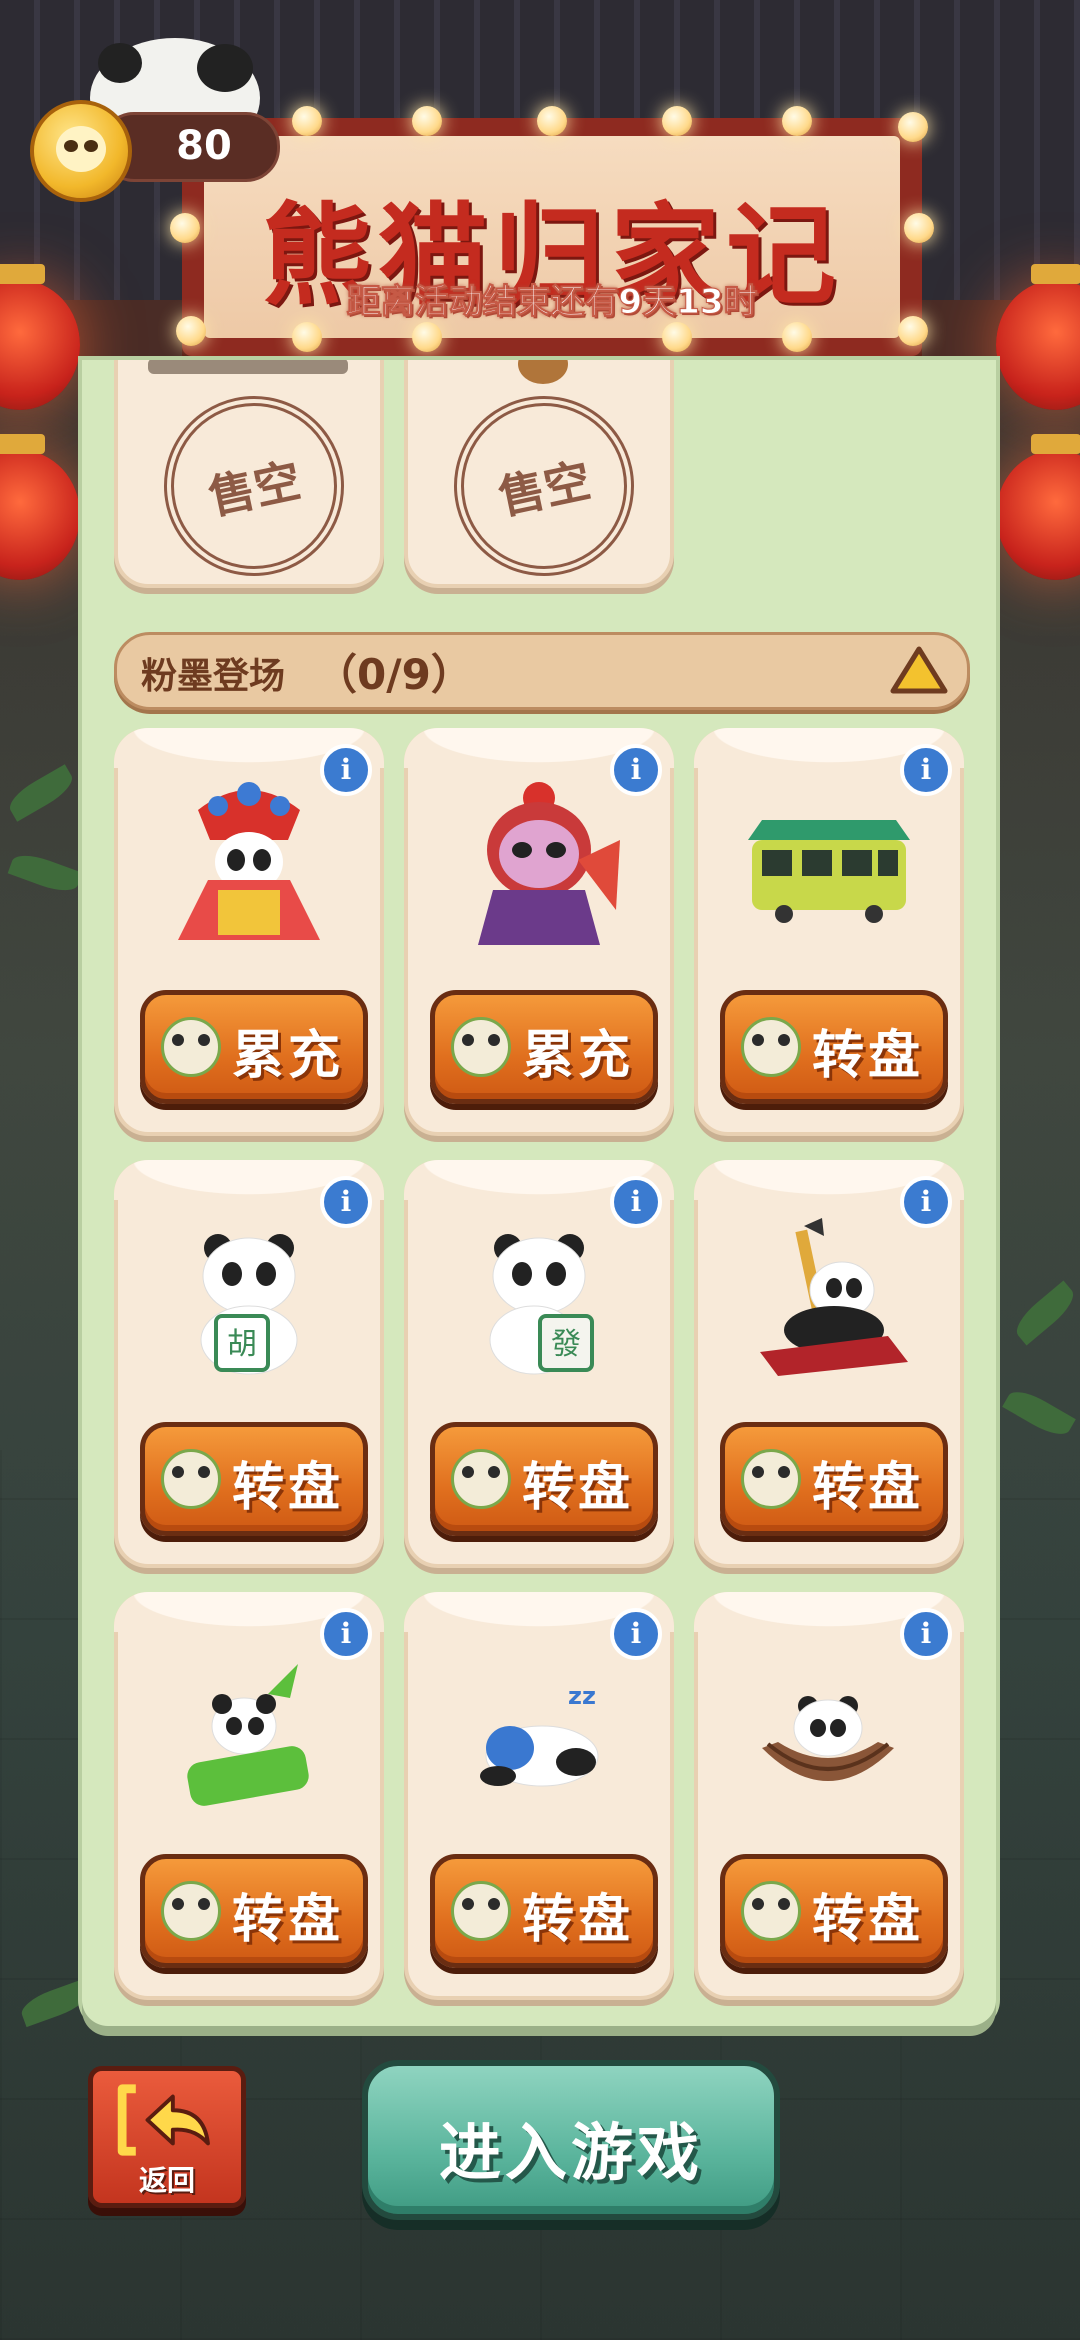 Image resolution: width=1080 pixels, height=2340 pixels. I want to click on item-card: i 發 转盘, so click(539, 1364).